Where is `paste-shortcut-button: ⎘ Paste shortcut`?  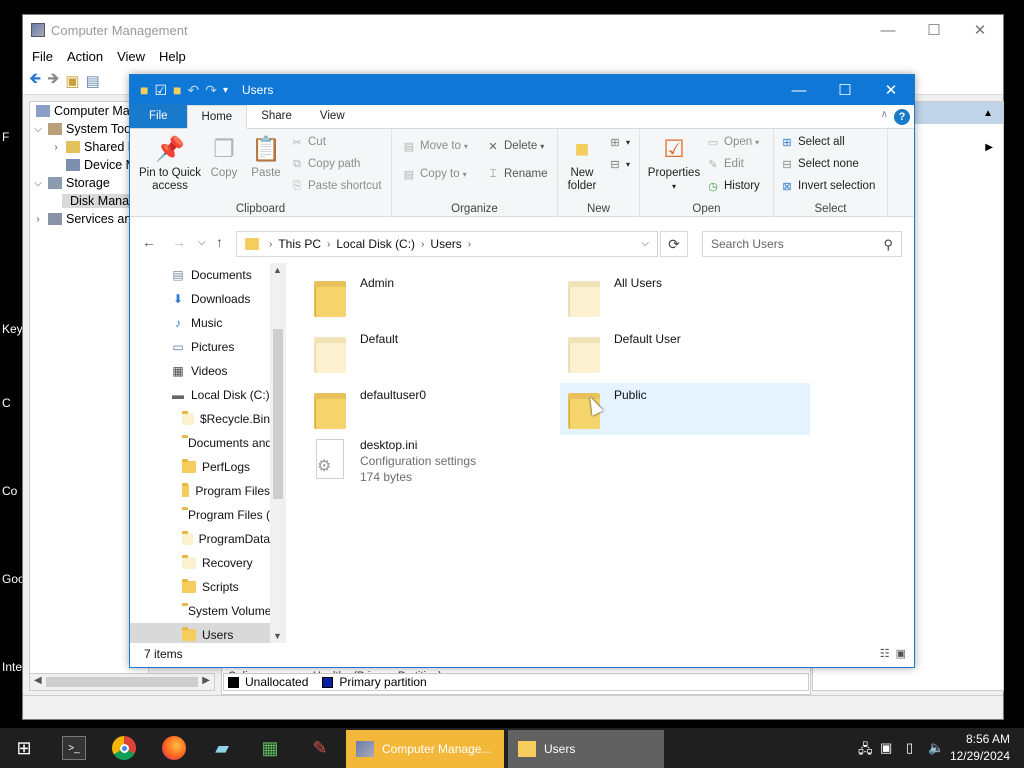
paste-shortcut-button: ⎘ Paste shortcut is located at coordinates (336, 186).